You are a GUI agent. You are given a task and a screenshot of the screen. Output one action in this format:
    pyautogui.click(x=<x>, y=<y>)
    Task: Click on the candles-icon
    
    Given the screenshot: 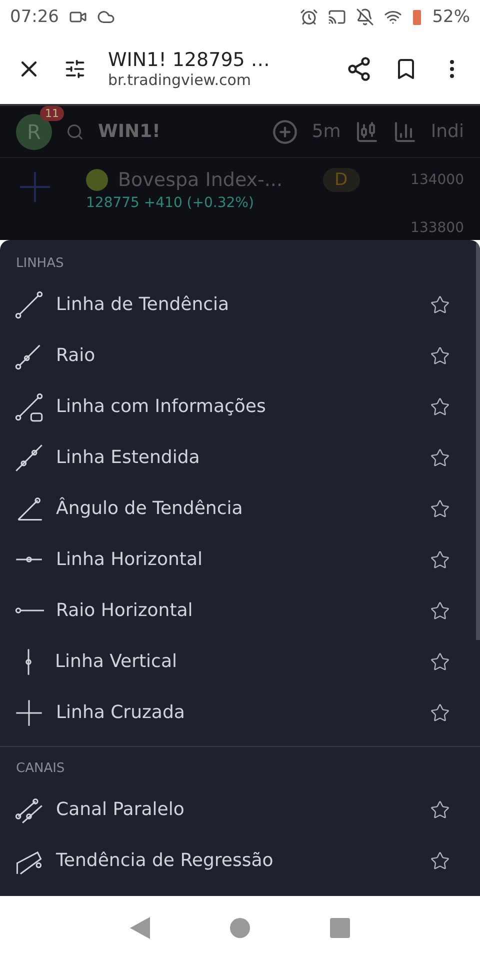 What is the action you would take?
    pyautogui.click(x=366, y=132)
    